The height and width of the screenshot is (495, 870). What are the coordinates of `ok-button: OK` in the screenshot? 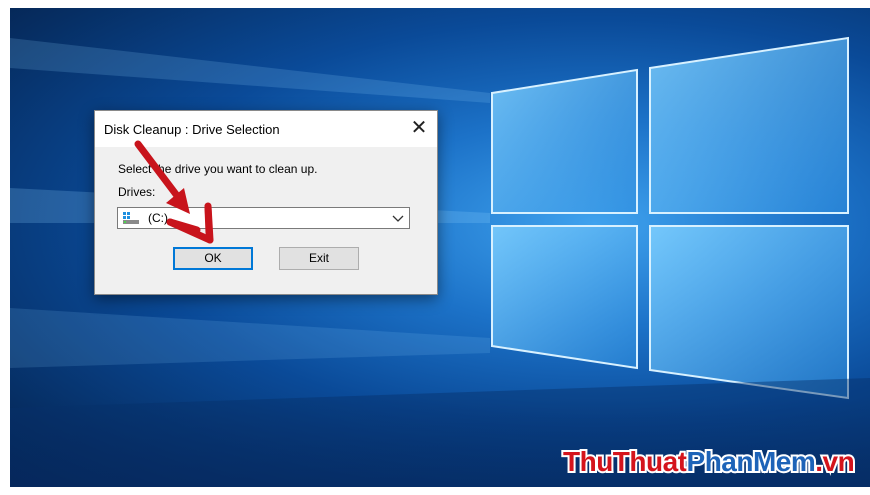 It's located at (213, 258).